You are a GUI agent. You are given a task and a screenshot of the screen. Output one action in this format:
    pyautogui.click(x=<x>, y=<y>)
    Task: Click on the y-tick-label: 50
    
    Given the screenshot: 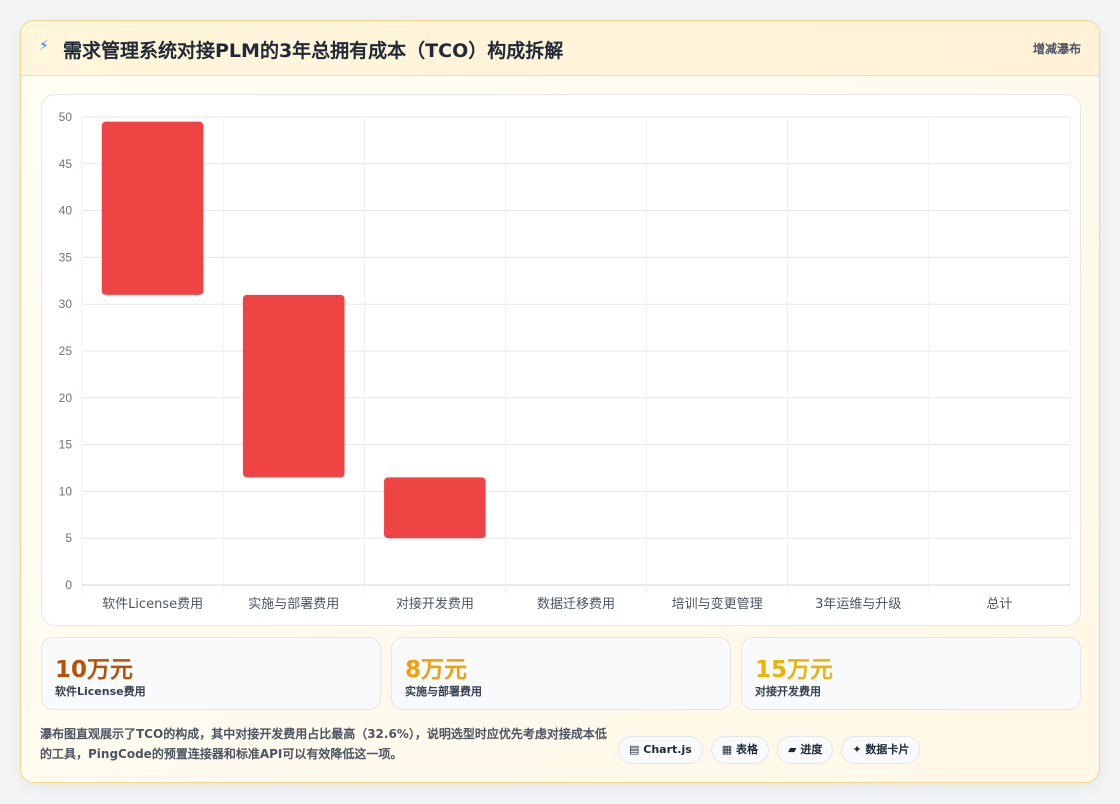 What is the action you would take?
    pyautogui.click(x=66, y=117)
    